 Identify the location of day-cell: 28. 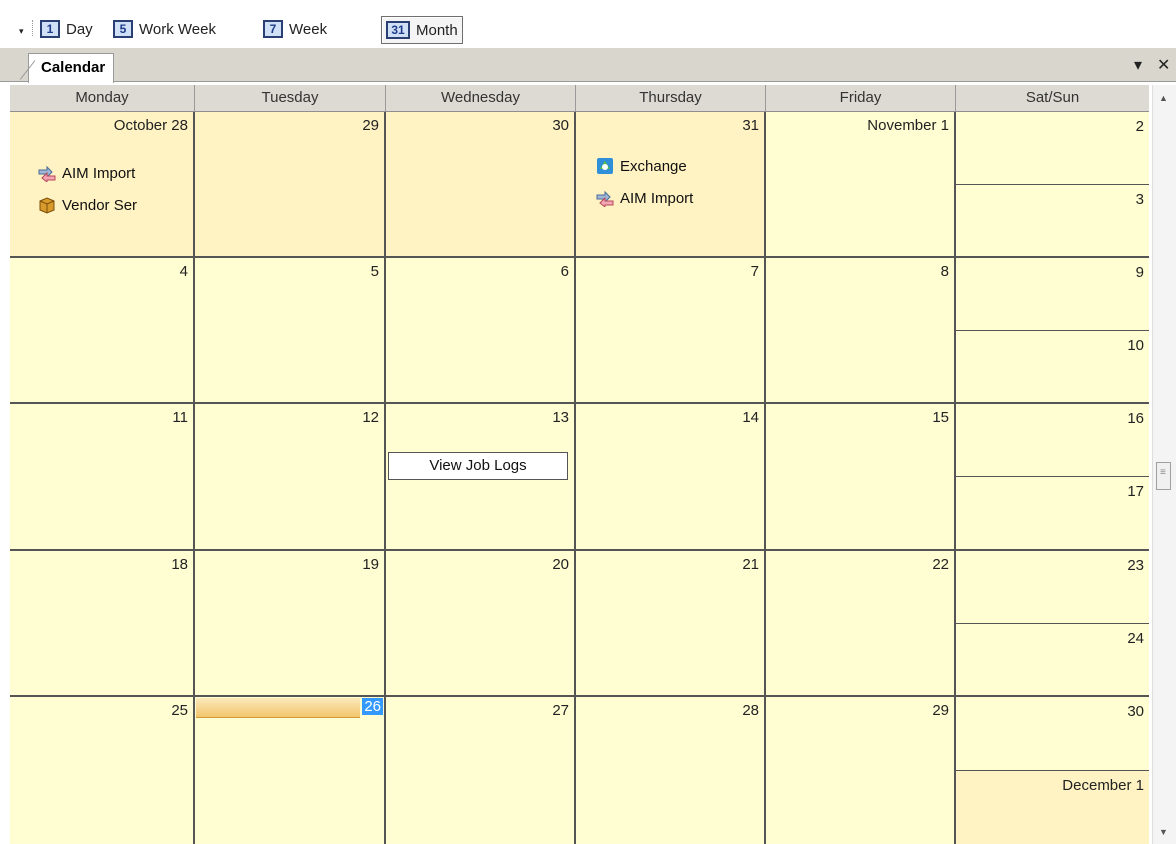
(671, 770).